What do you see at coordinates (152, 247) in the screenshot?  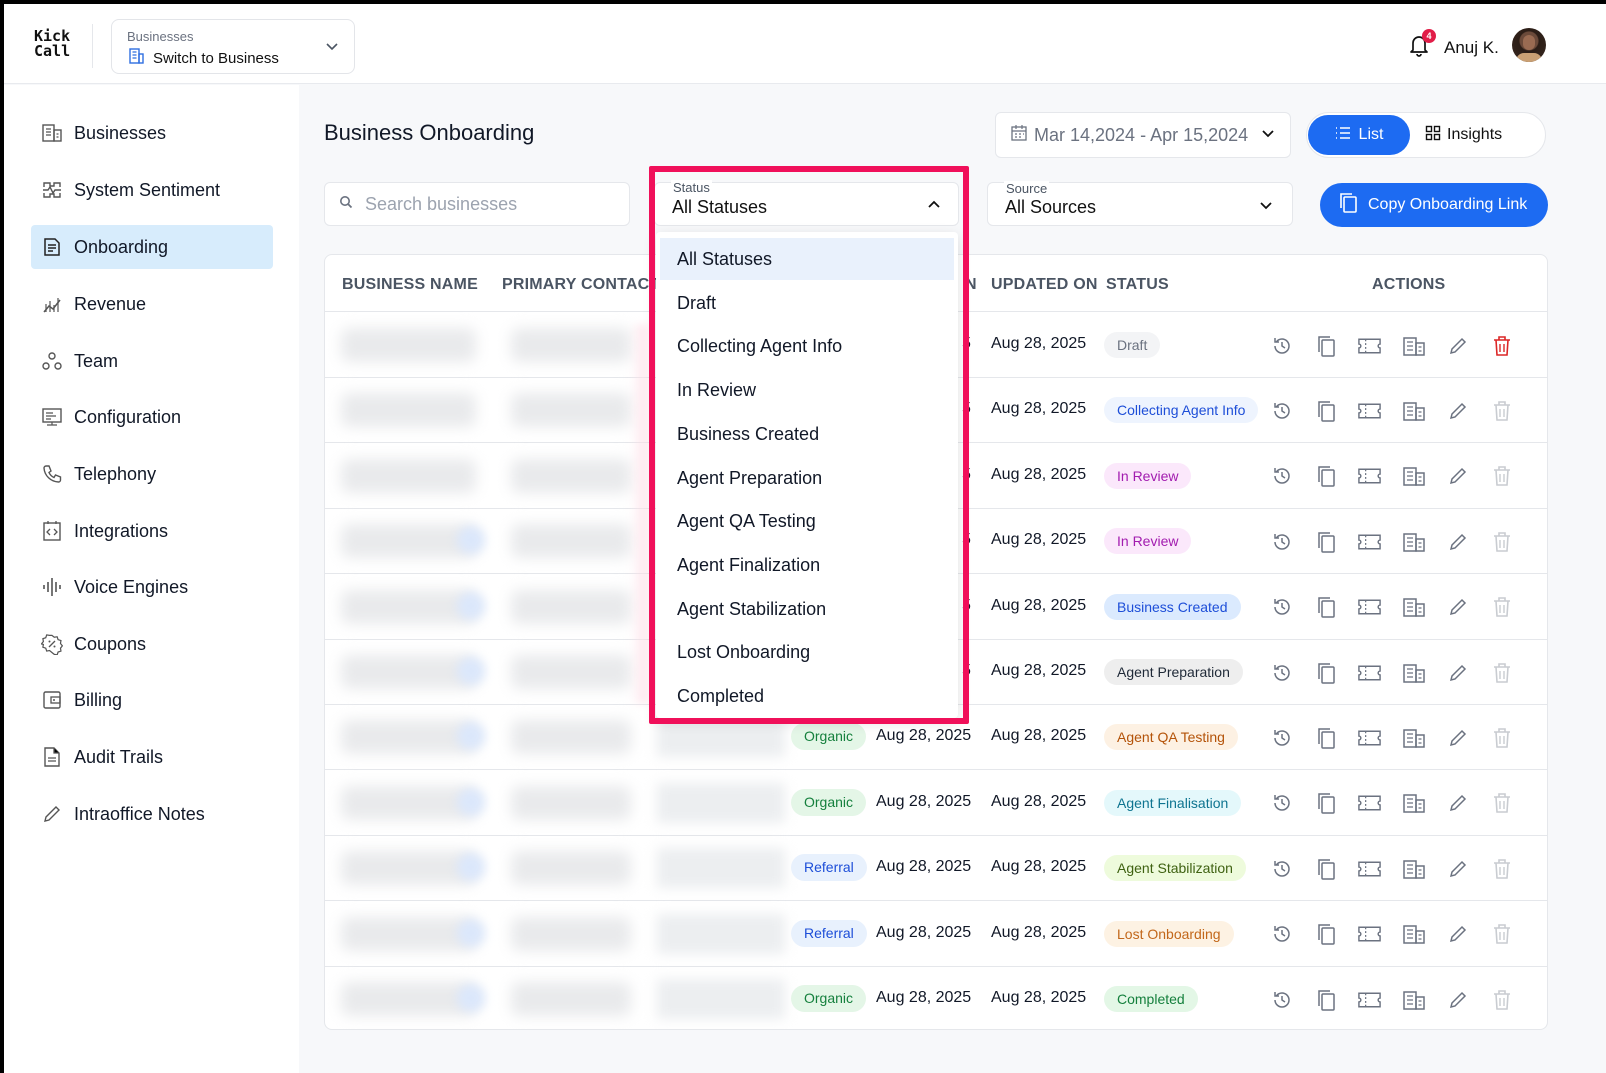 I see `sidebar-item-onboarding: Onboarding` at bounding box center [152, 247].